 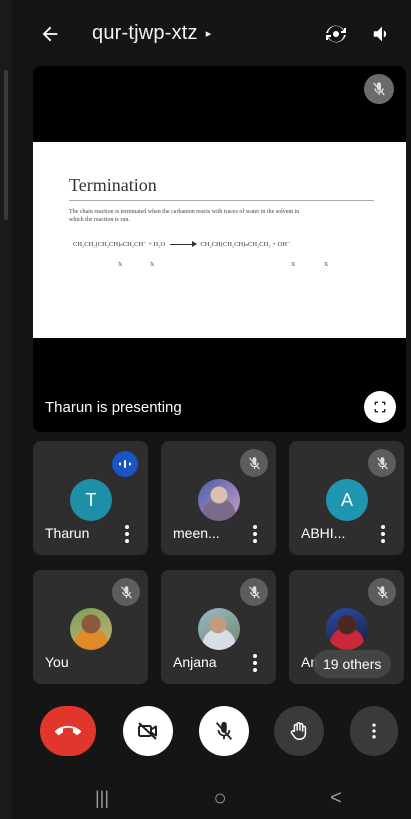 I want to click on participant-tile: You, so click(x=90, y=627).